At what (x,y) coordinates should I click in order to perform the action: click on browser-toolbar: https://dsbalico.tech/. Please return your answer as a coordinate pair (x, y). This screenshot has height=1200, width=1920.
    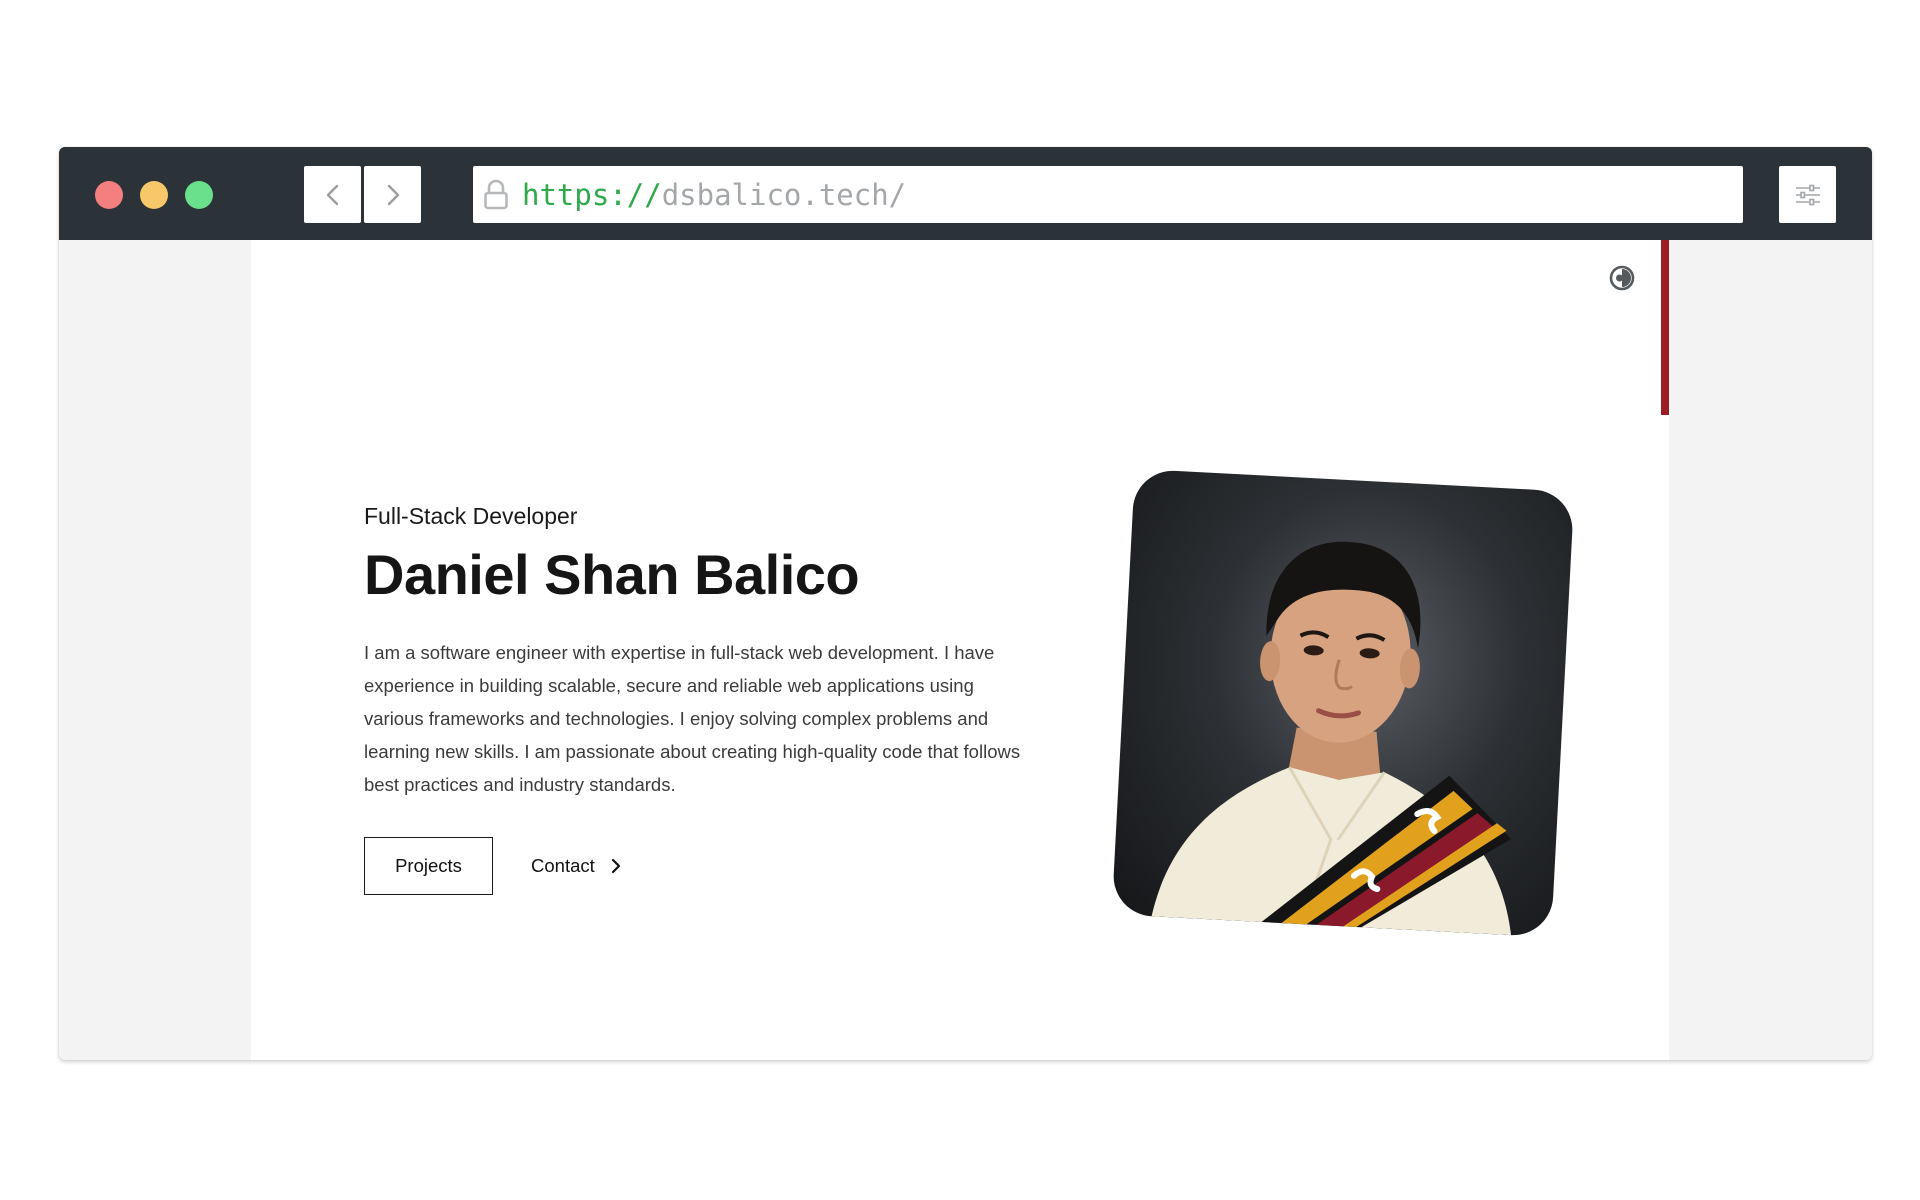
    Looking at the image, I should click on (965, 193).